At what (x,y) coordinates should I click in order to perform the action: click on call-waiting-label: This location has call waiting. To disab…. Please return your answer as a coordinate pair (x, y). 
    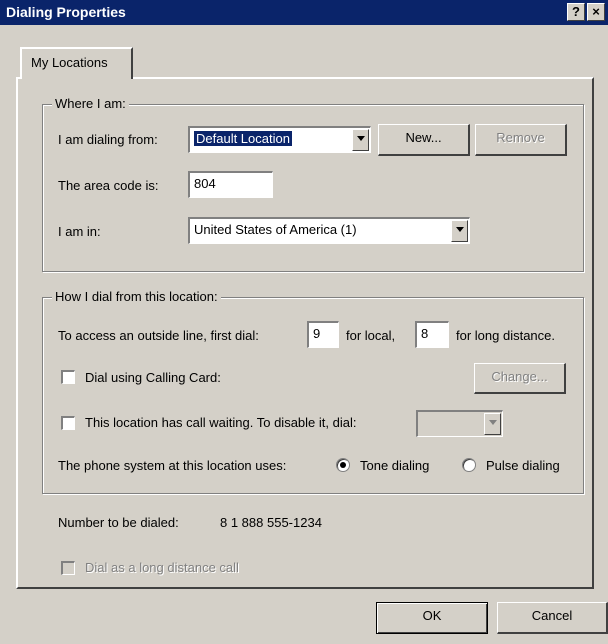
    Looking at the image, I should click on (221, 422).